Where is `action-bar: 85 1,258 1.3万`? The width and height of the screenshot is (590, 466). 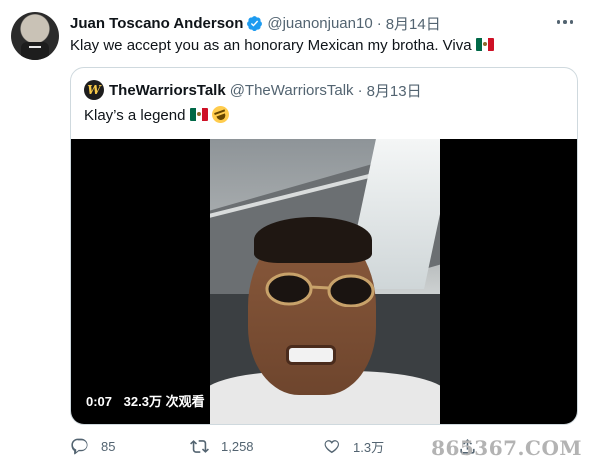 action-bar: 85 1,258 1.3万 is located at coordinates (273, 446).